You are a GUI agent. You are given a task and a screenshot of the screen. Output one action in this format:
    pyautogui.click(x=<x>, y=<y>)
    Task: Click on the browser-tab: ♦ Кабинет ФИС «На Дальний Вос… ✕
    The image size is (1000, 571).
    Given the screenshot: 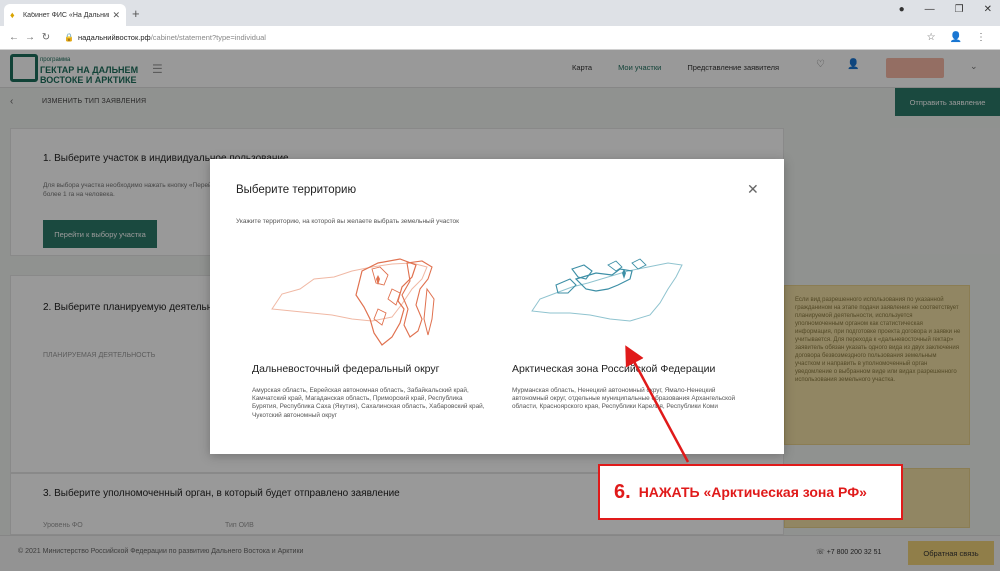 What is the action you would take?
    pyautogui.click(x=65, y=15)
    